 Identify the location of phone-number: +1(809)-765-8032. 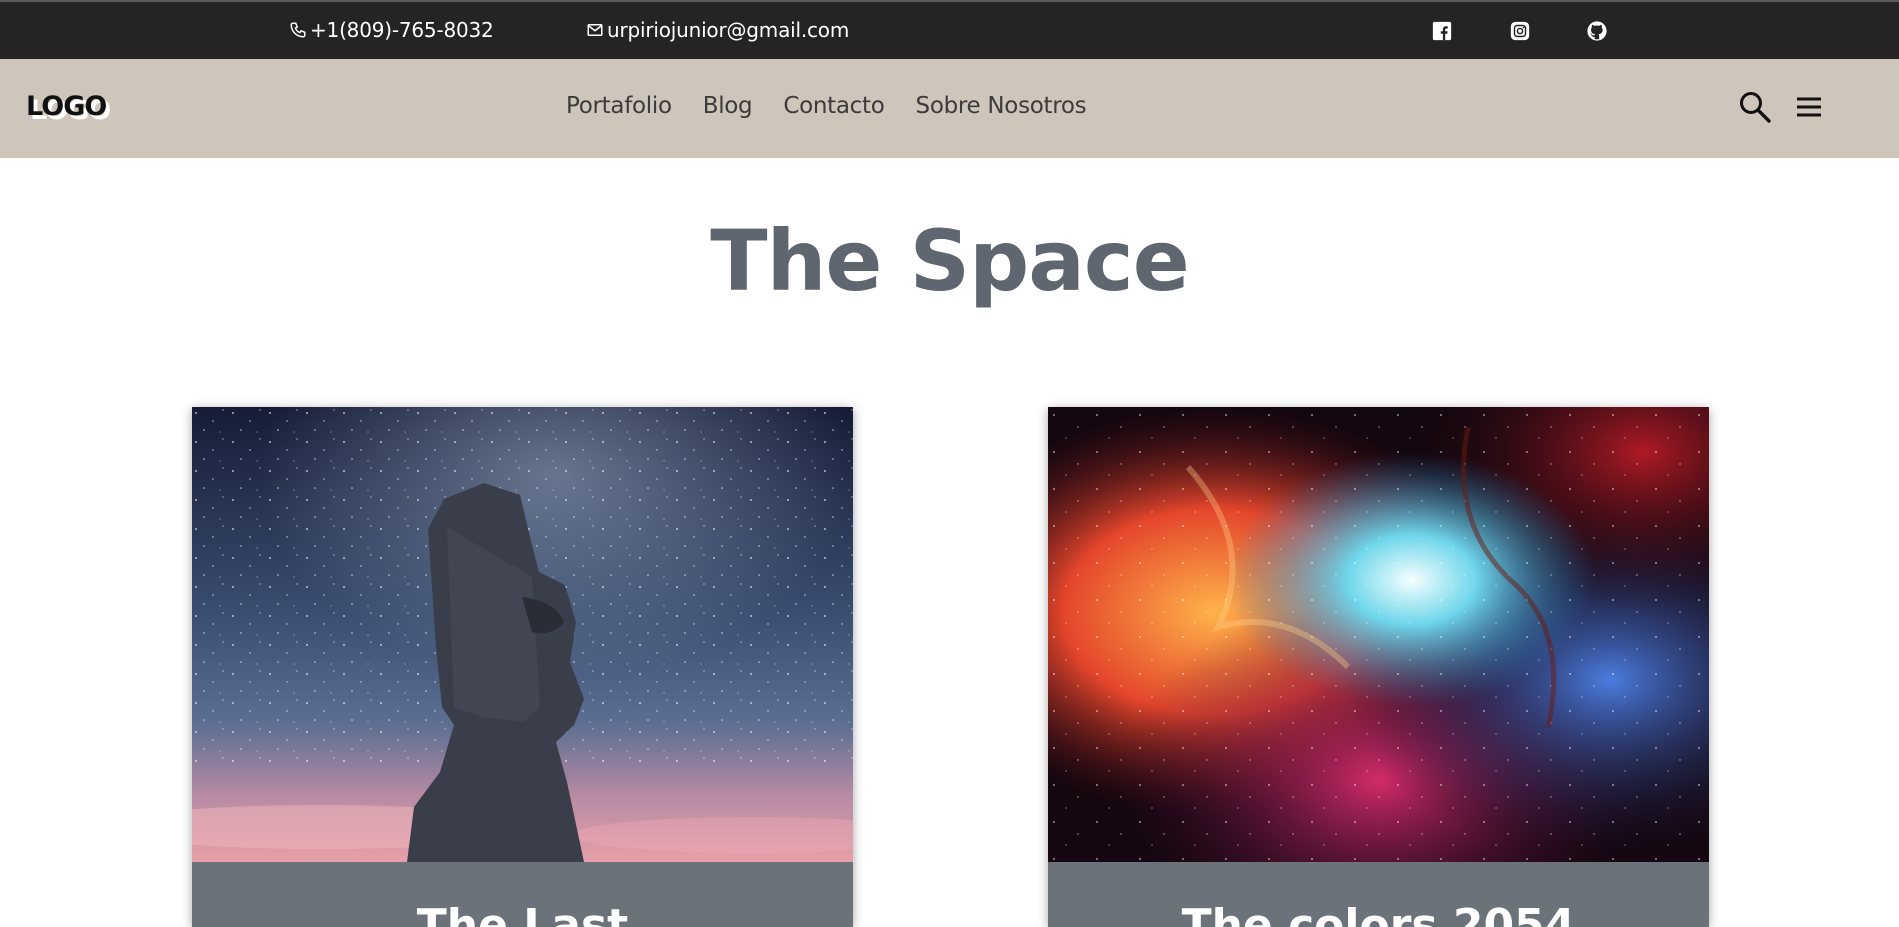
(402, 30).